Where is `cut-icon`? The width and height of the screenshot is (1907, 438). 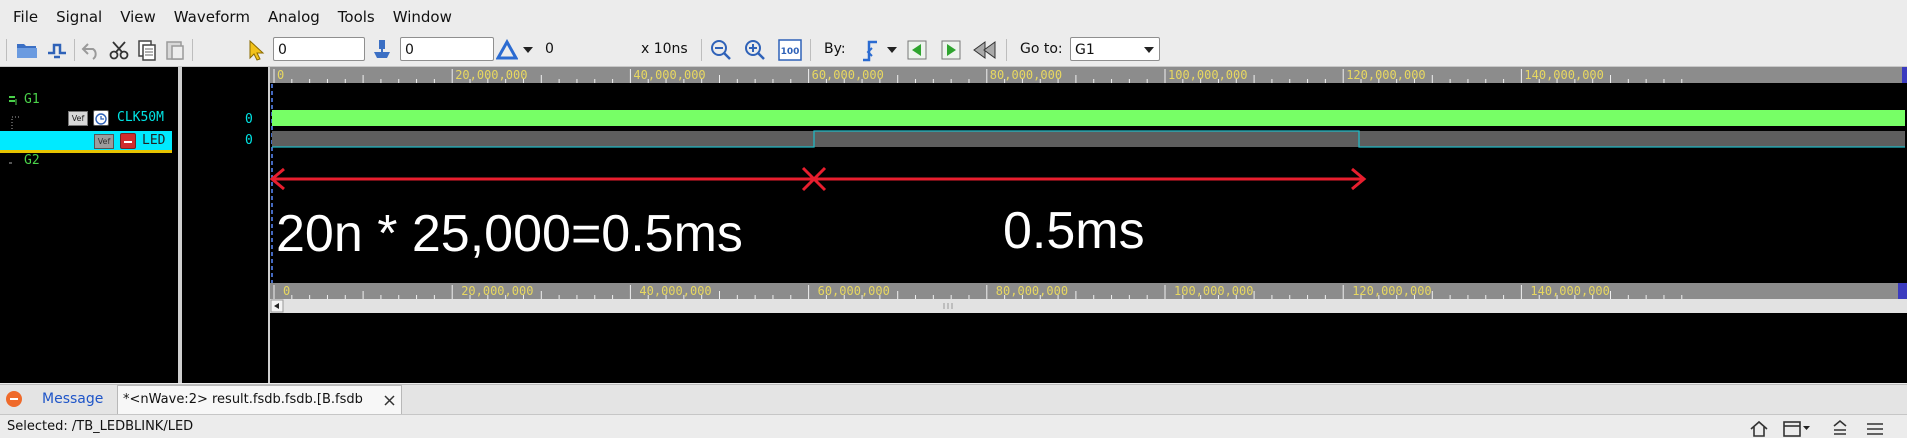
cut-icon is located at coordinates (119, 50).